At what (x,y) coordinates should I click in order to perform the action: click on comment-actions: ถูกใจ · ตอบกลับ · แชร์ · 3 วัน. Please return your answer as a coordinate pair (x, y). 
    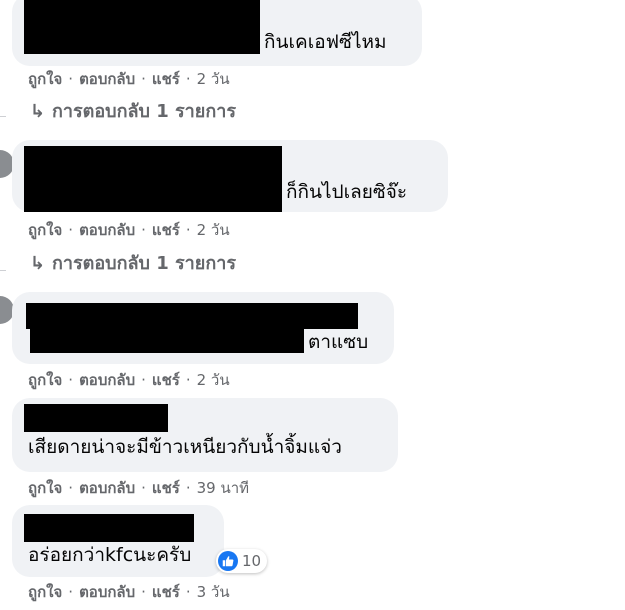
    Looking at the image, I should click on (129, 592).